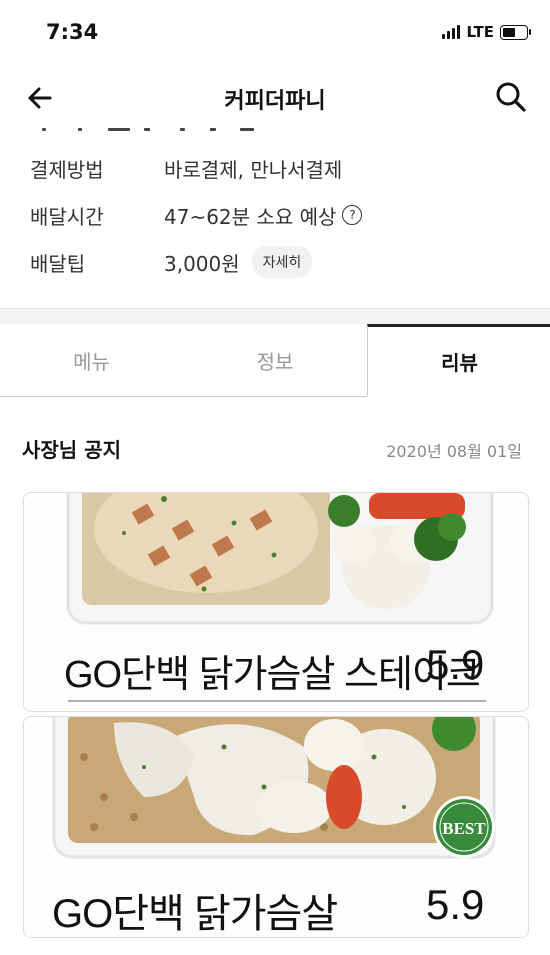 The width and height of the screenshot is (550, 955). I want to click on status-bar: 7:34 LTE, so click(275, 33).